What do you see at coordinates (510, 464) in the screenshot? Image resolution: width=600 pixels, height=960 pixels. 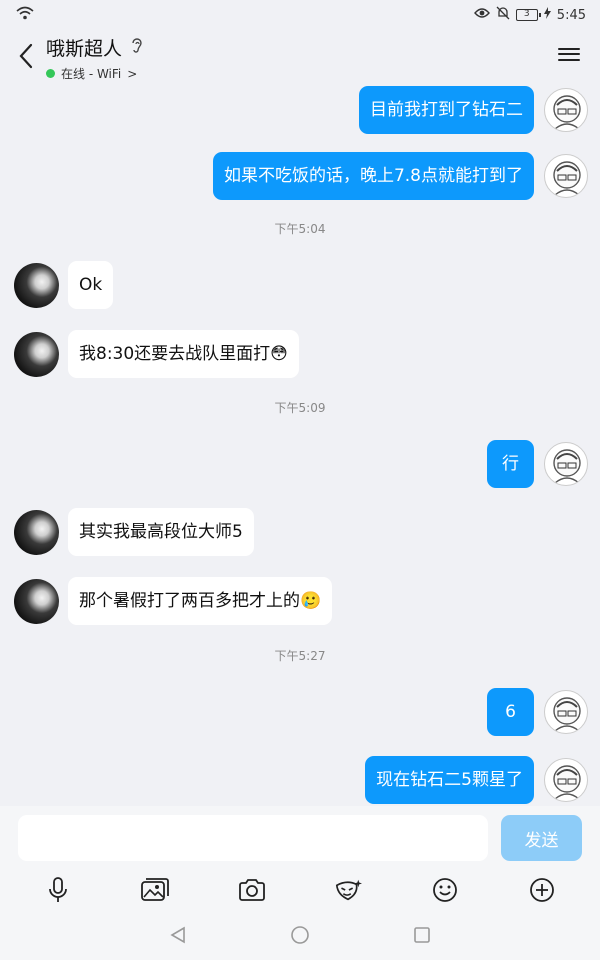 I see `message-bubble: 行` at bounding box center [510, 464].